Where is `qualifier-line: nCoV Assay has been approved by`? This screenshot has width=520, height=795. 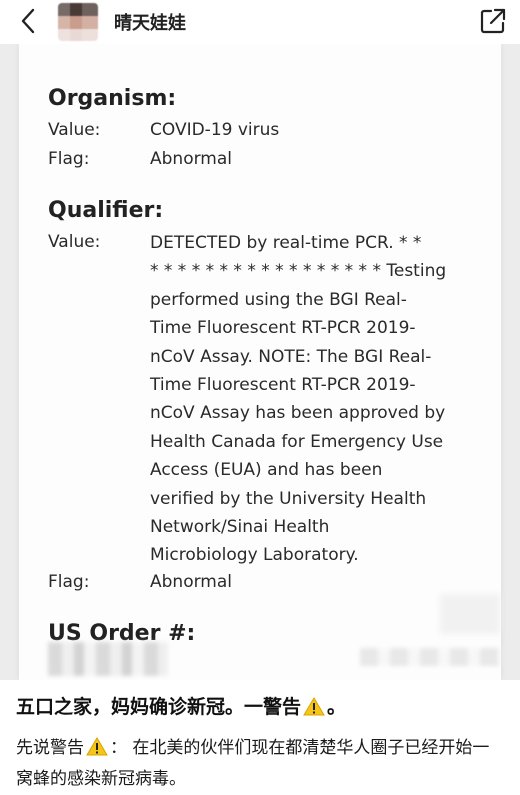 qualifier-line: nCoV Assay has been approved by is located at coordinates (298, 413).